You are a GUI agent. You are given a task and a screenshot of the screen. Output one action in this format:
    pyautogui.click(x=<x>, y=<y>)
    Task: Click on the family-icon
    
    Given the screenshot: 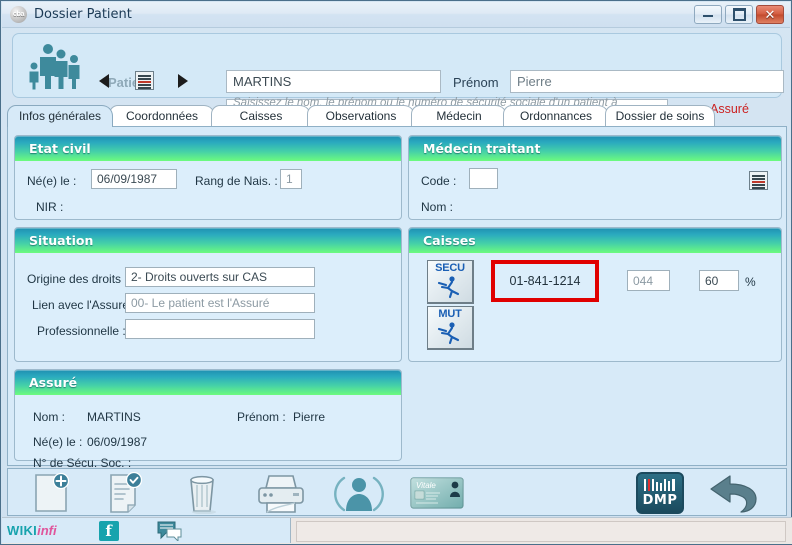 What is the action you would take?
    pyautogui.click(x=54, y=67)
    